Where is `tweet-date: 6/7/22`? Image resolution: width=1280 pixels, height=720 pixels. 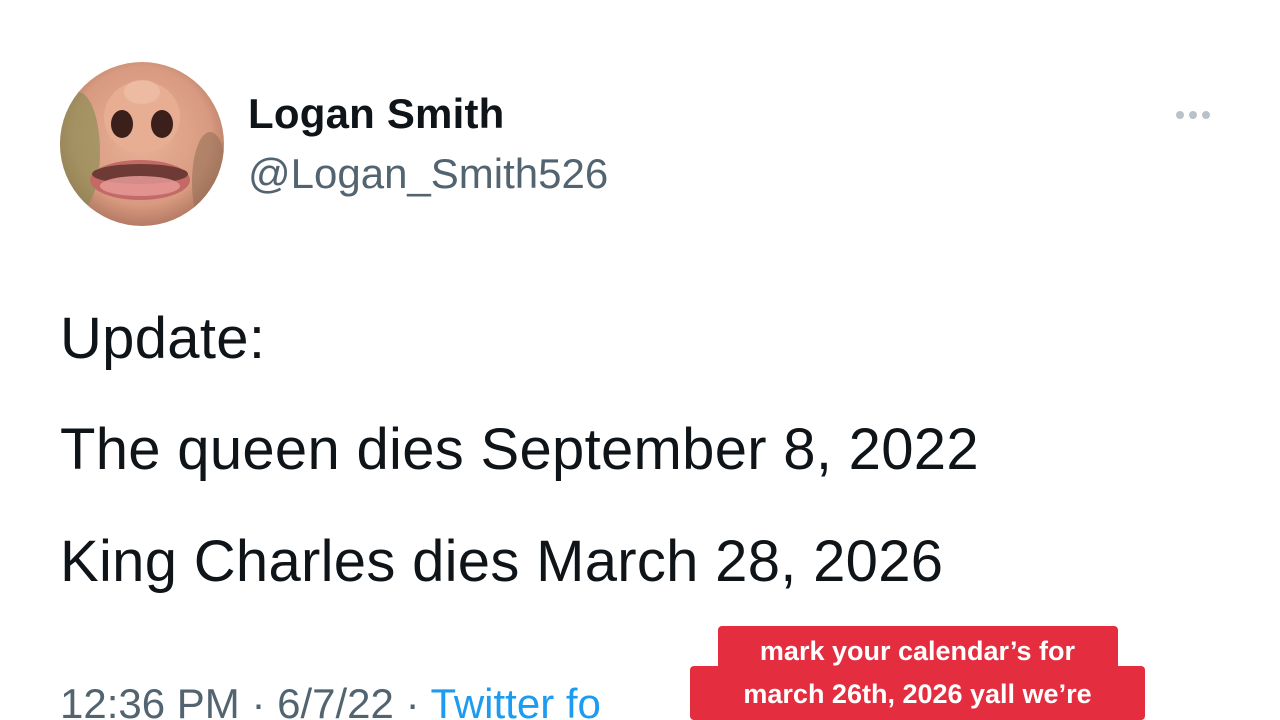
tweet-date: 6/7/22 is located at coordinates (335, 700).